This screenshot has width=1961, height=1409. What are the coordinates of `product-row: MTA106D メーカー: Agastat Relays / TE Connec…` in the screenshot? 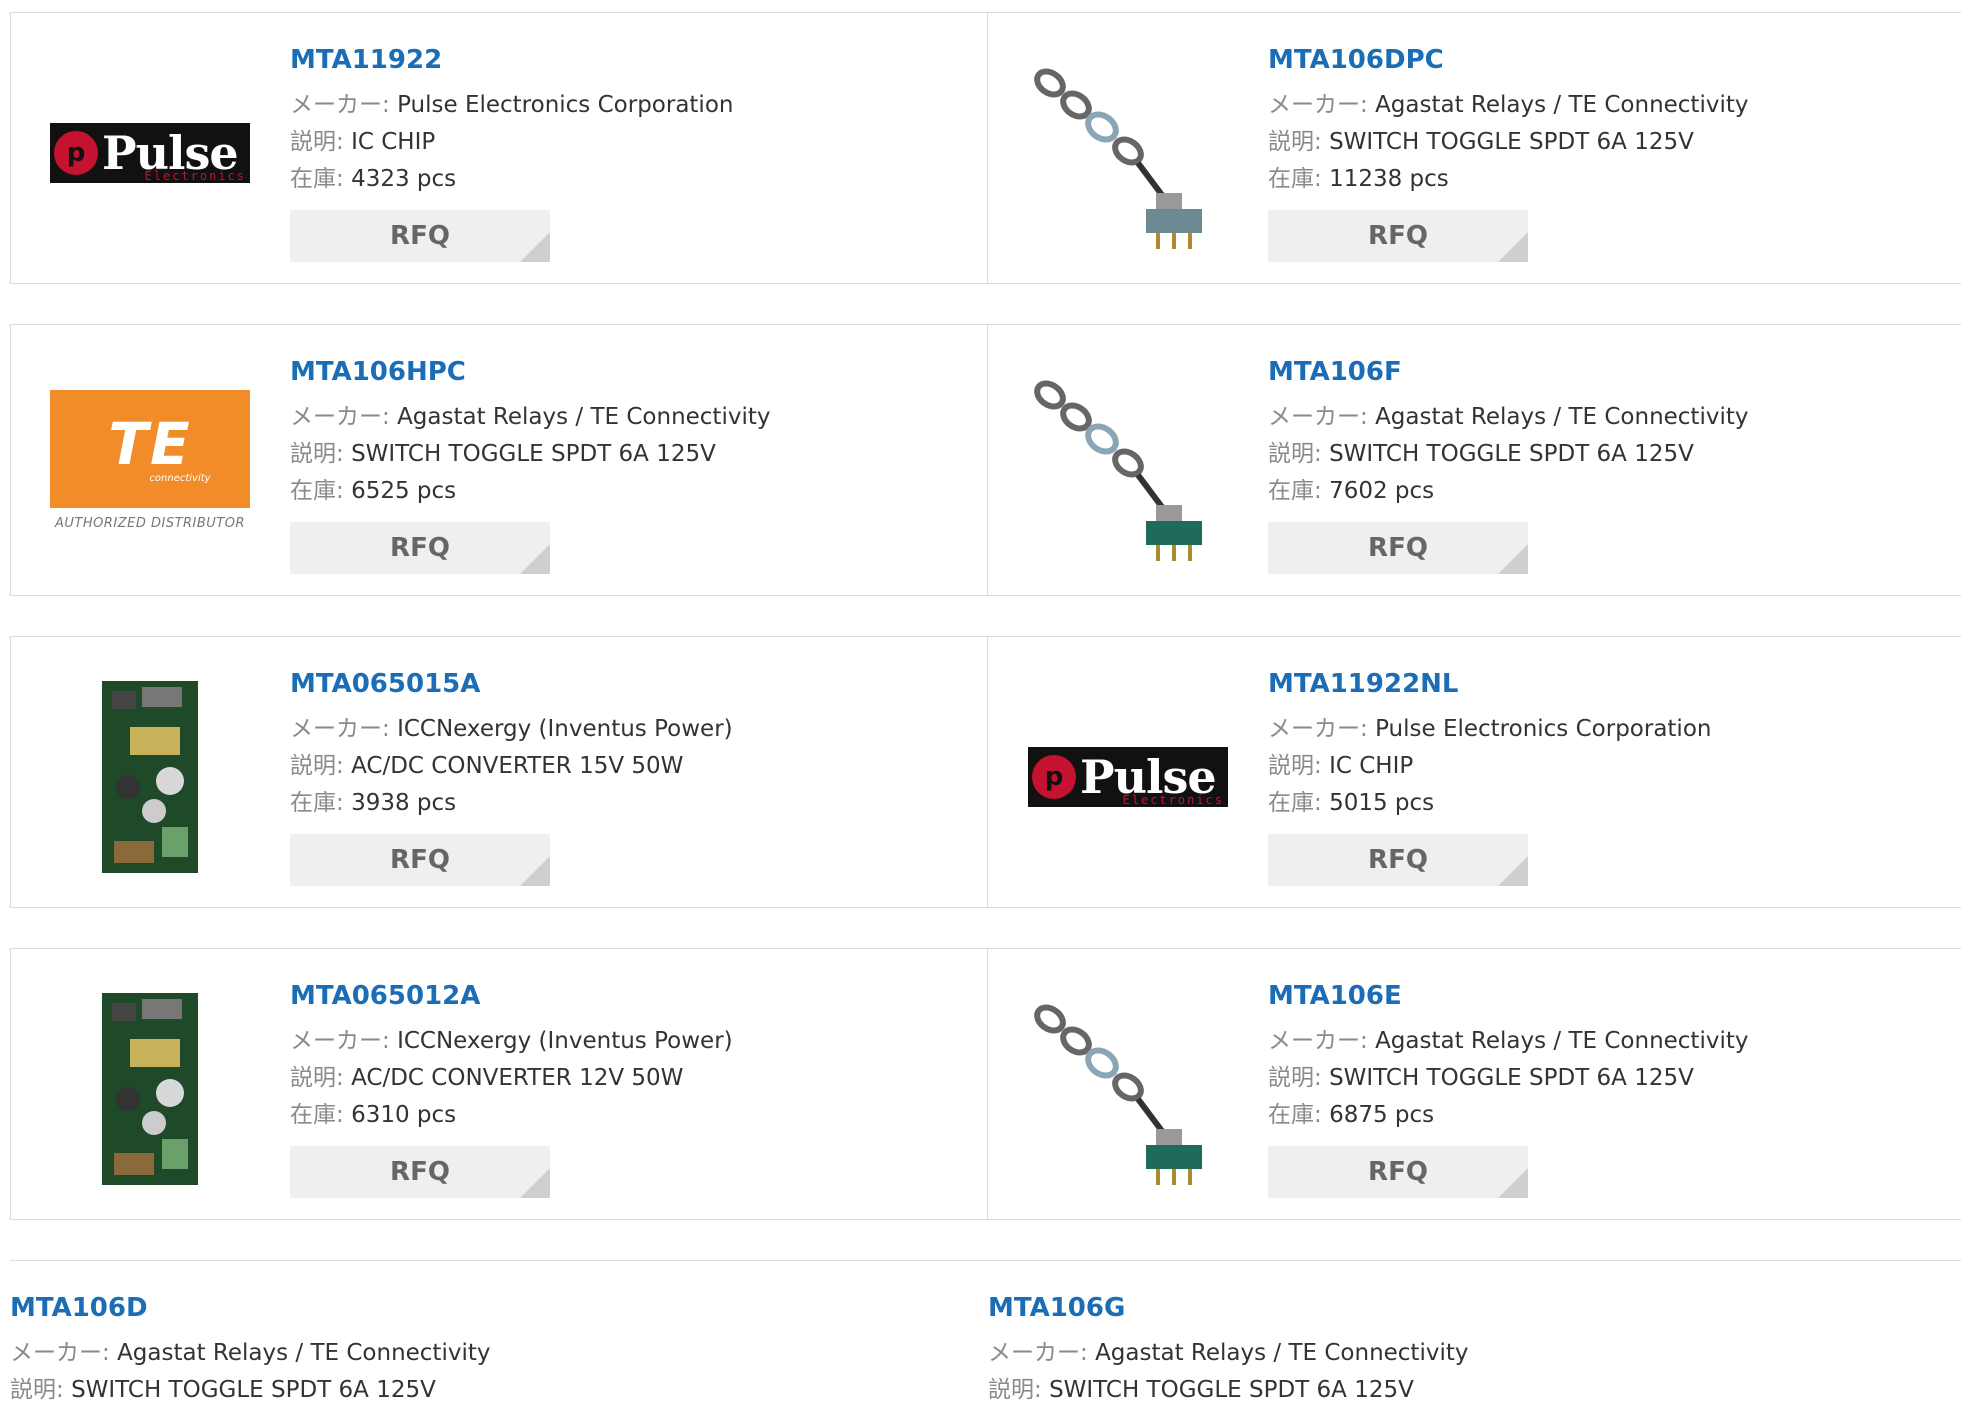 It's located at (985, 1331).